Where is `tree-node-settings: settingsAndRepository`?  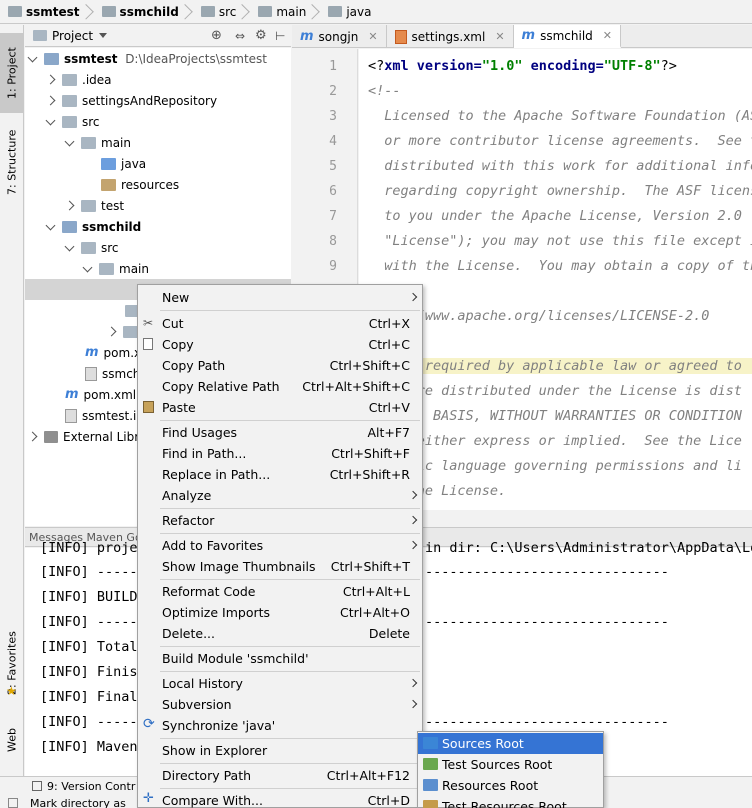
tree-node-settings: settingsAndRepository is located at coordinates (131, 100).